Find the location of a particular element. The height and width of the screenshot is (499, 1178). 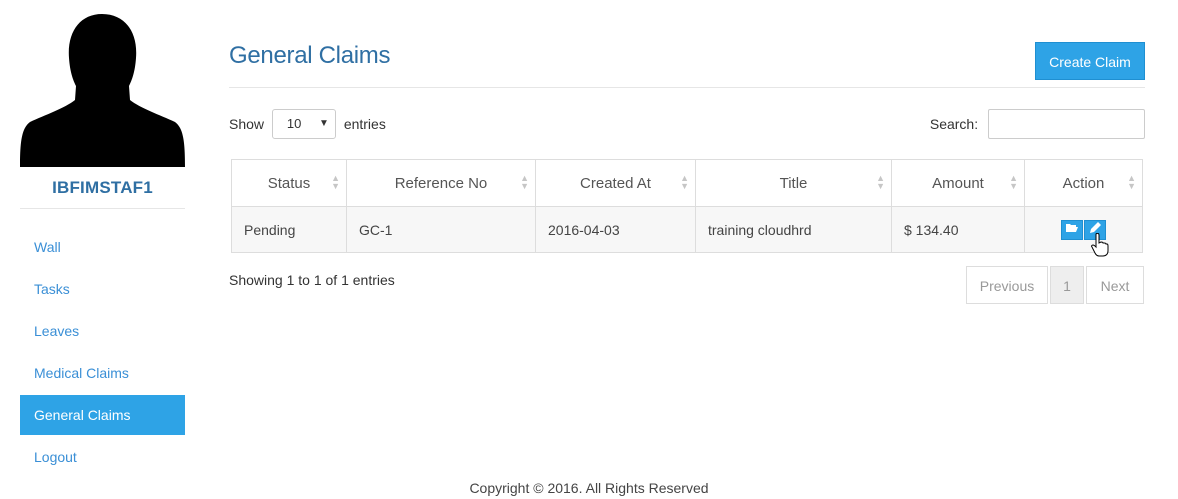

column-header-status: Status ▲ ▼ is located at coordinates (289, 183).